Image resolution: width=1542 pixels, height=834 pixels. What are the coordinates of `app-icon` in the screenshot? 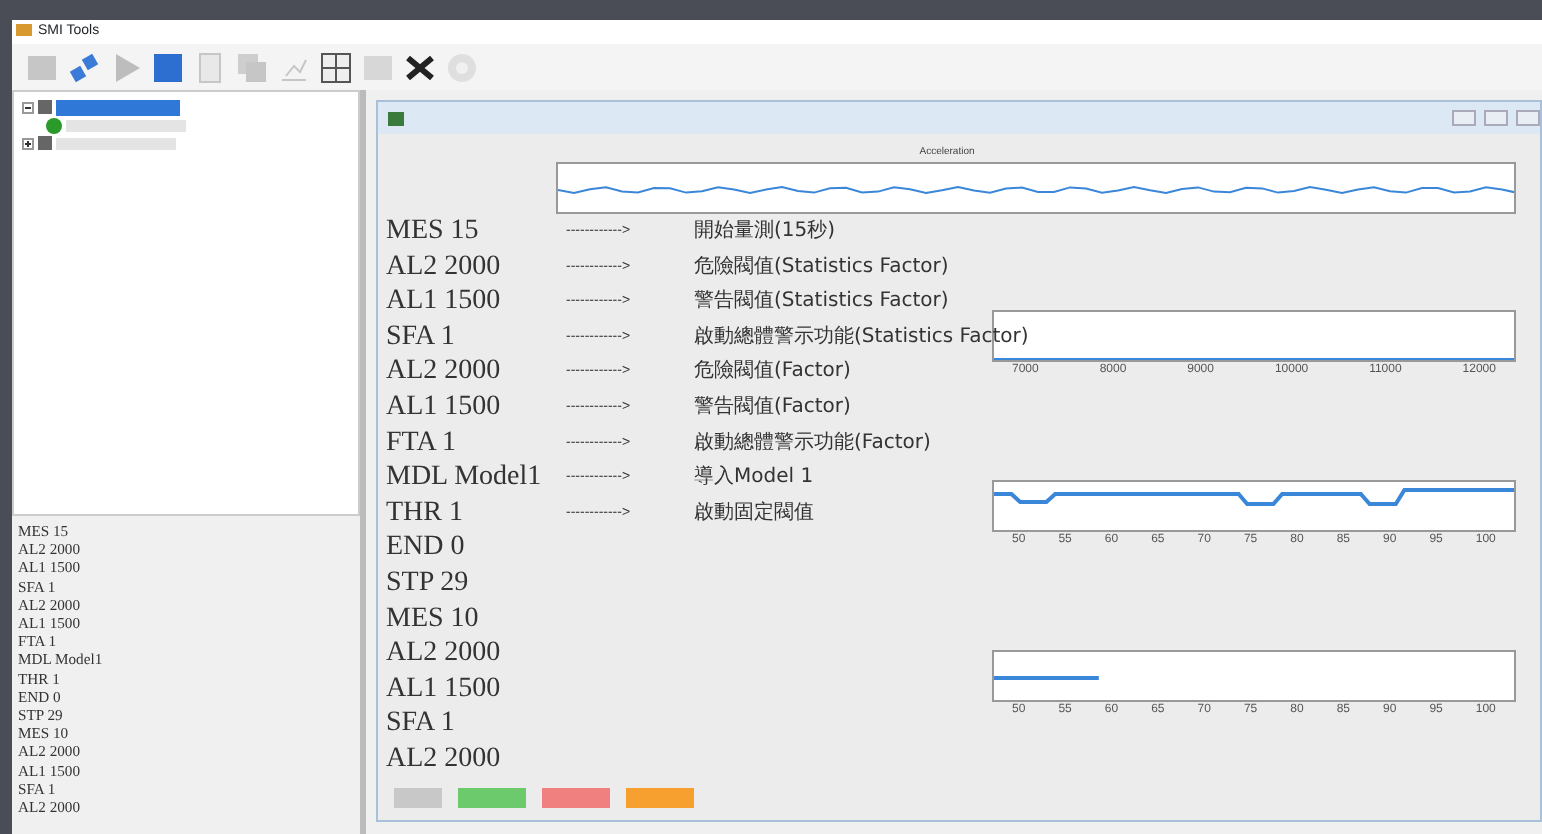 It's located at (24, 29).